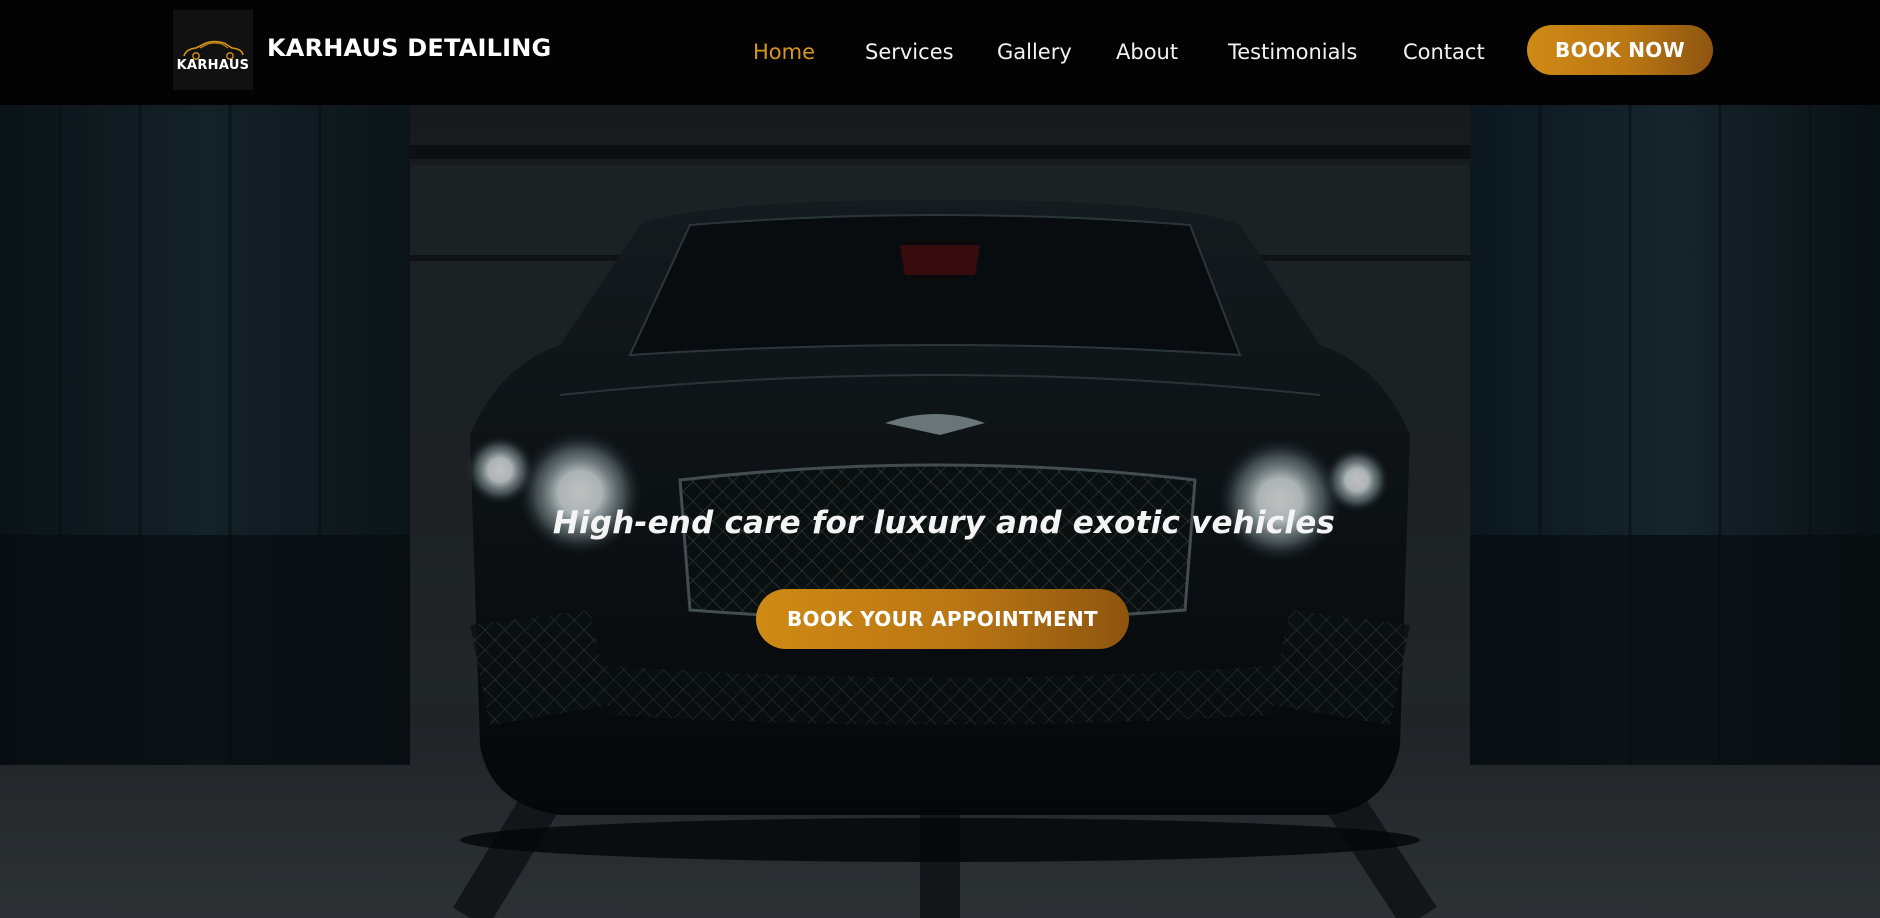 This screenshot has height=918, width=1880. I want to click on book-now-button: BOOK NOW, so click(1620, 50).